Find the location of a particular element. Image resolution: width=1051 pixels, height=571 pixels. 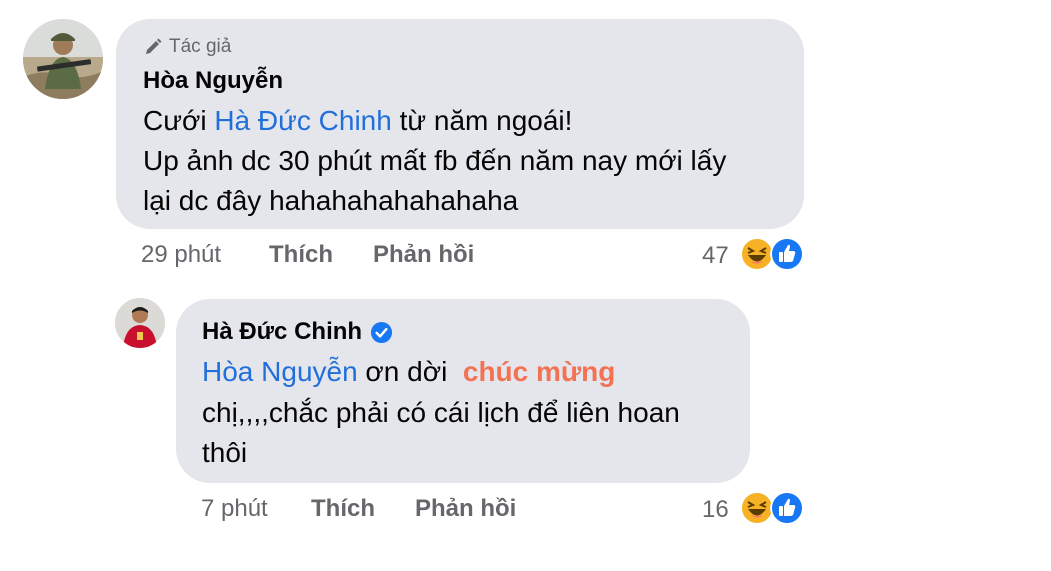

pencil-icon is located at coordinates (154, 46).